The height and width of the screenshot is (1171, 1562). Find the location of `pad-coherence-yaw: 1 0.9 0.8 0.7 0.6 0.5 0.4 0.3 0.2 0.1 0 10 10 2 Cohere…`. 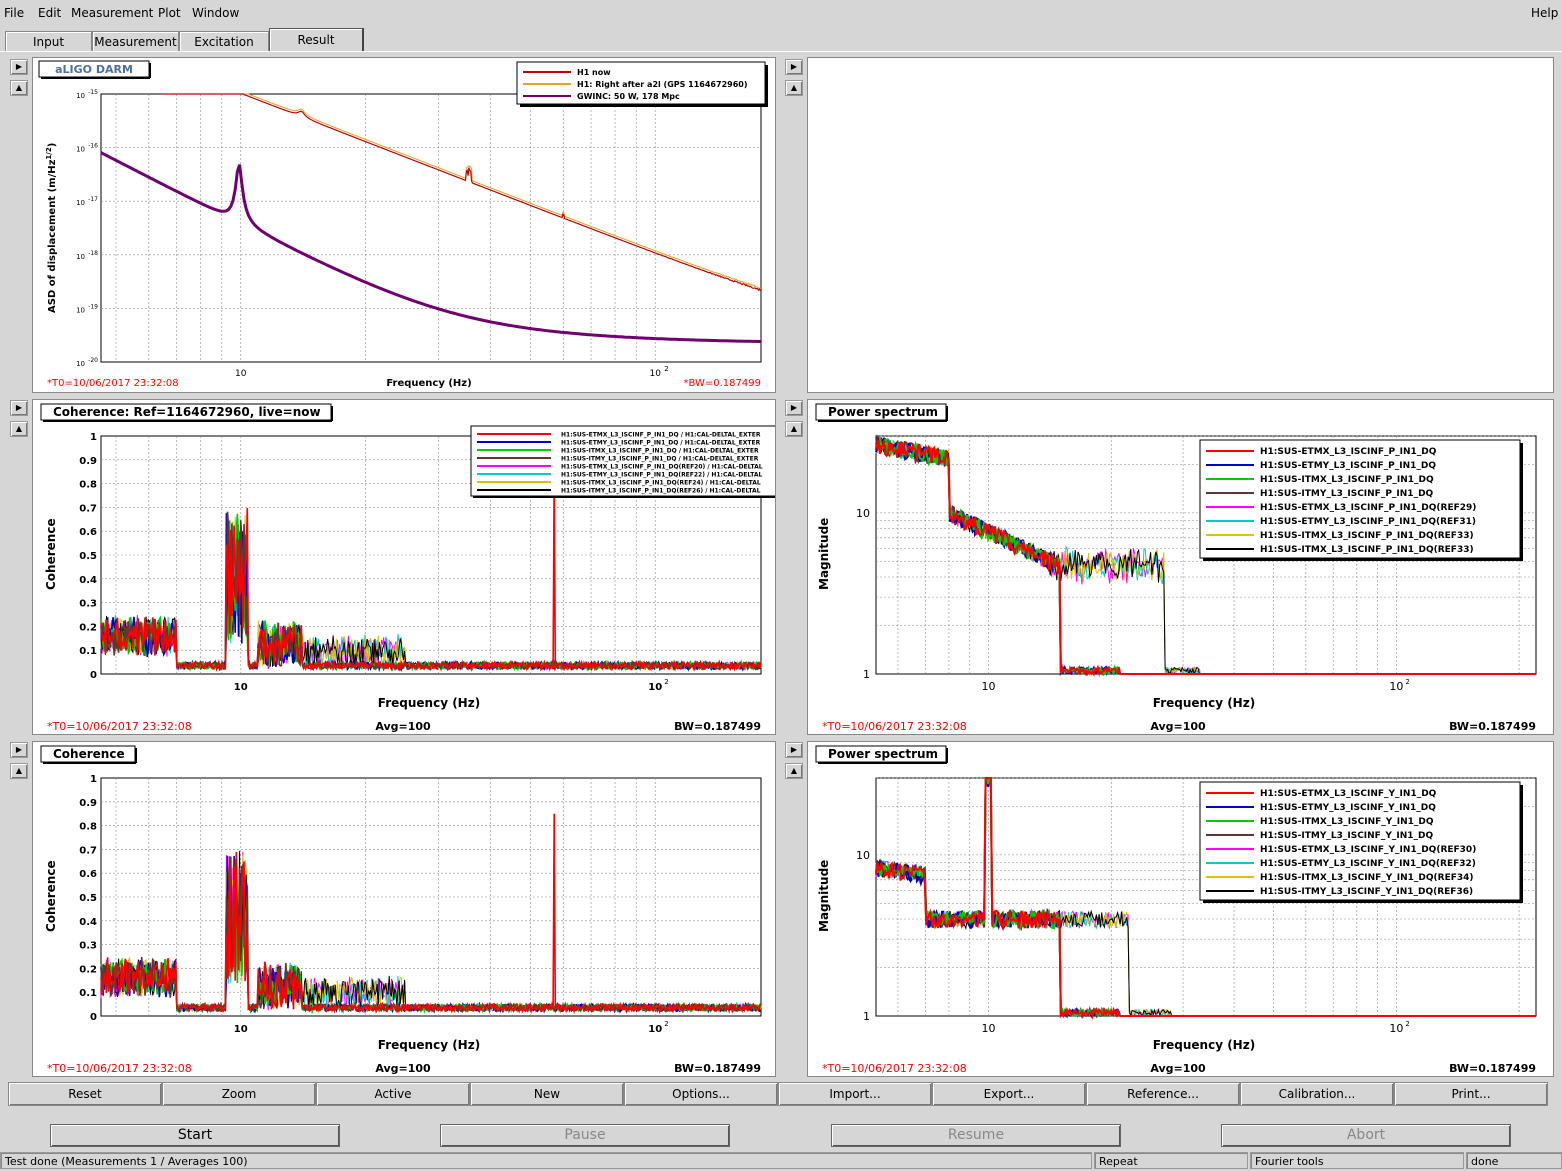

pad-coherence-yaw: 1 0.9 0.8 0.7 0.6 0.5 0.4 0.3 0.2 0.1 0 10 10 2 Cohere… is located at coordinates (404, 909).